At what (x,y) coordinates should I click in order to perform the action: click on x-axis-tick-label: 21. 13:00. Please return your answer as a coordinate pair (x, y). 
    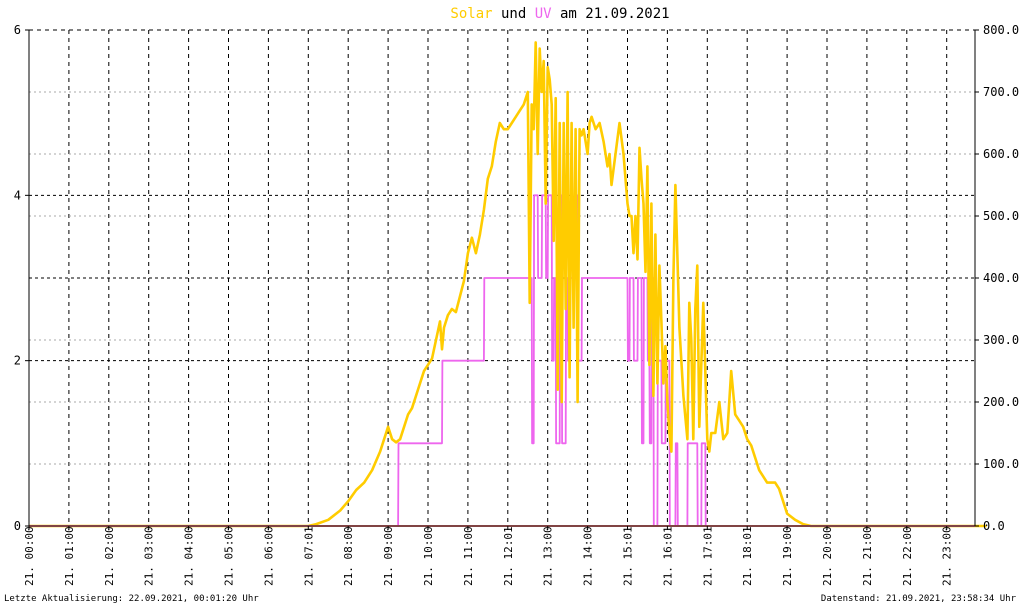
    Looking at the image, I should click on (548, 556).